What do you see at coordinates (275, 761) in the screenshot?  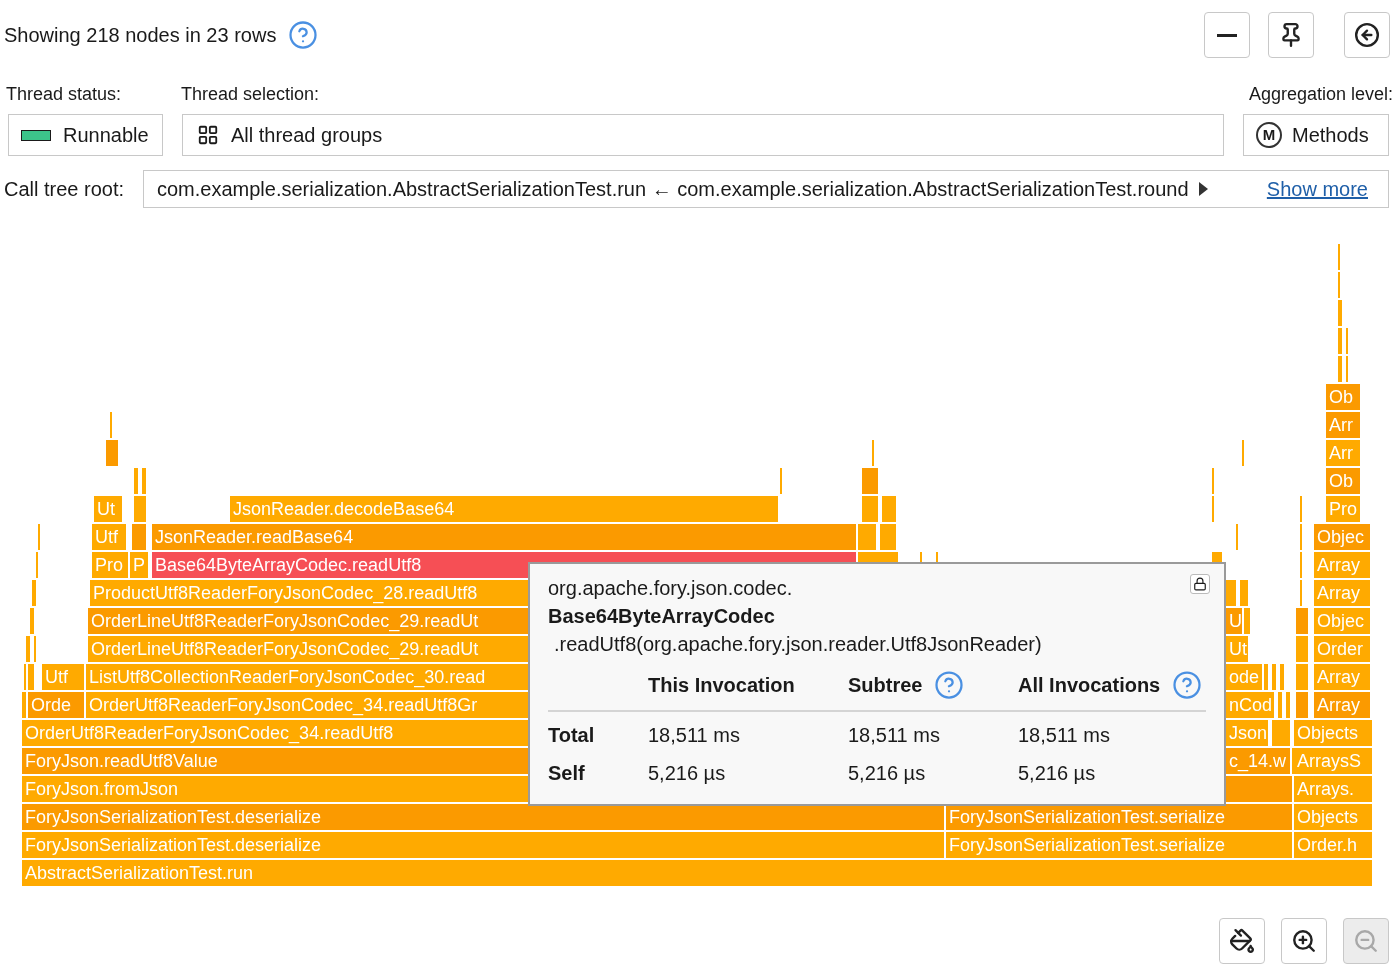 I see `flame-frame: ForyJson.readUtf8Value` at bounding box center [275, 761].